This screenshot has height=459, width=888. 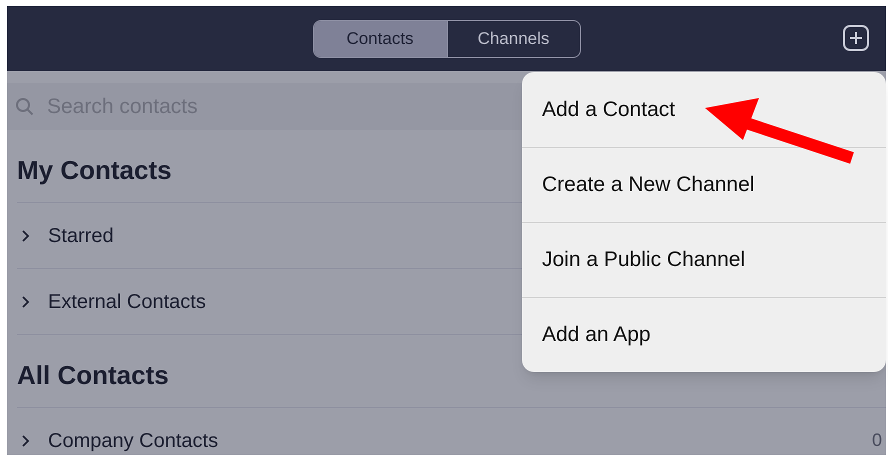 I want to click on tab: Channels, so click(x=513, y=38).